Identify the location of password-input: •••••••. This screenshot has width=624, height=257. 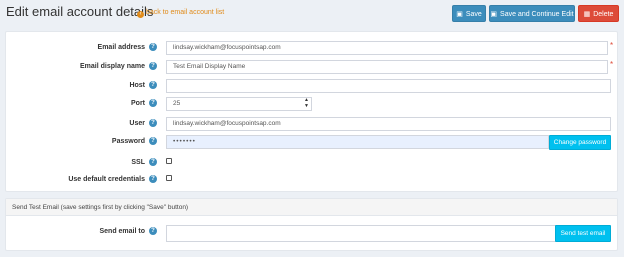
(357, 142).